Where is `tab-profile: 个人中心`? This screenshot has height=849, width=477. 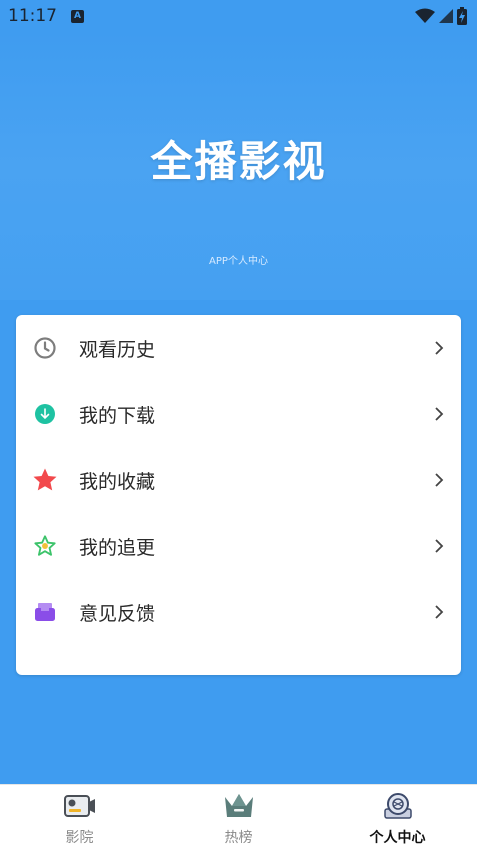
tab-profile: 个人中心 is located at coordinates (397, 817).